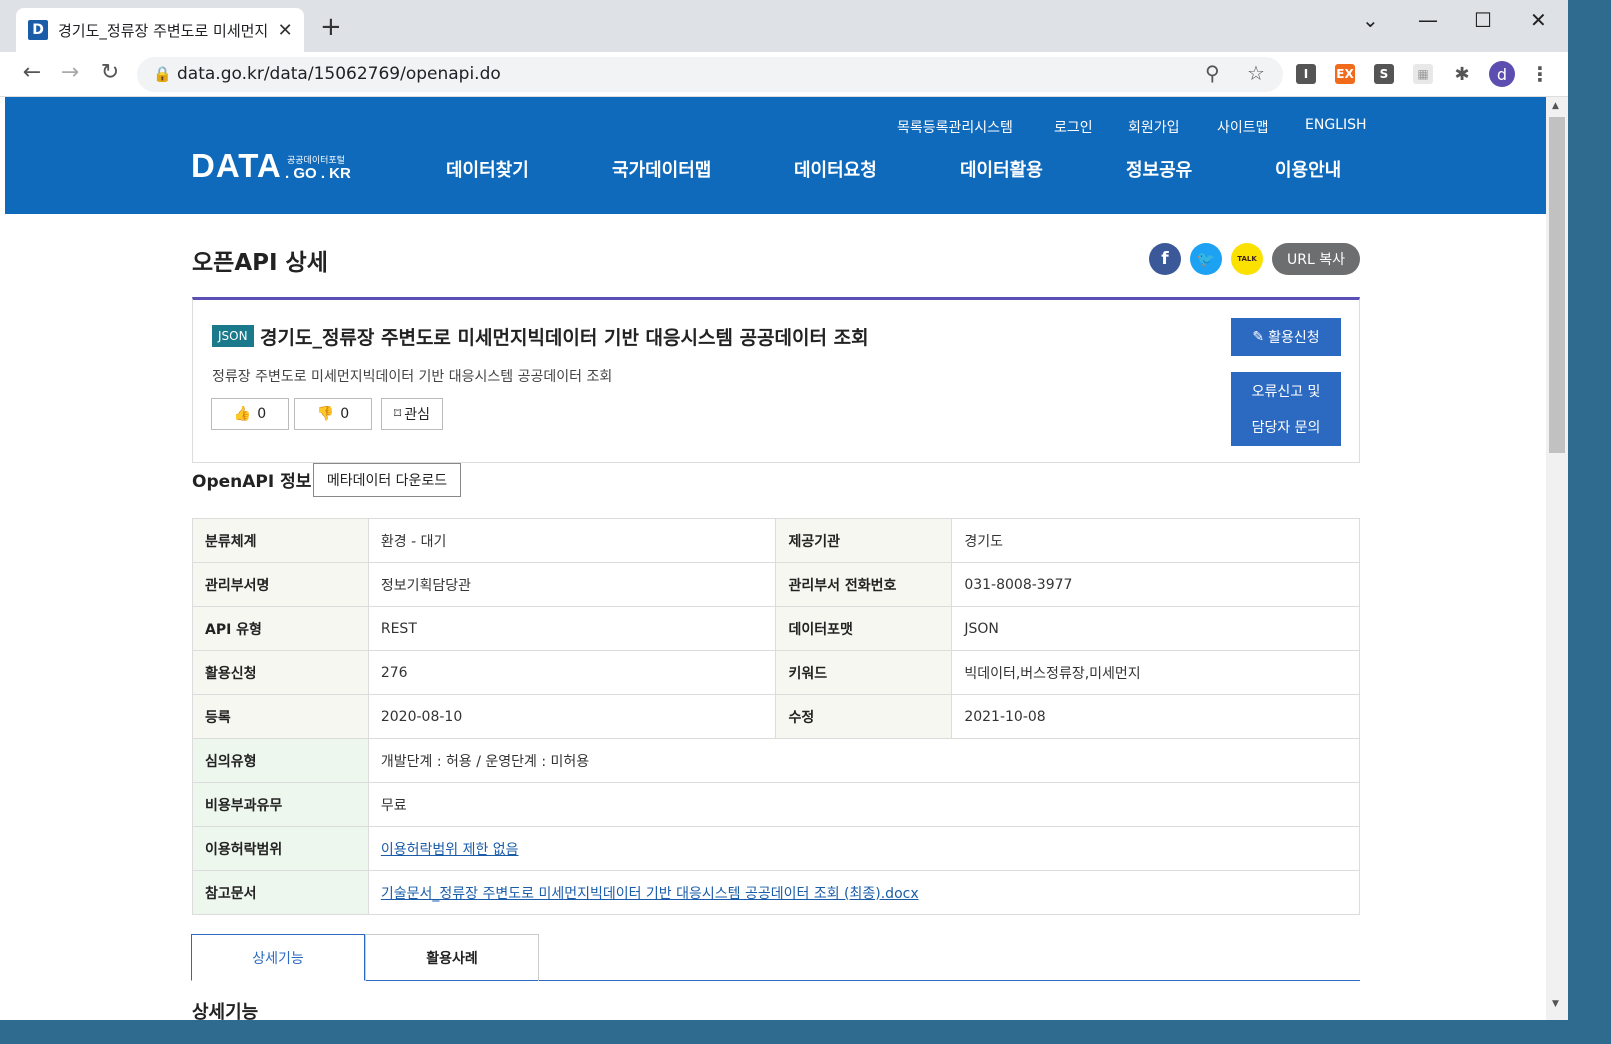 The width and height of the screenshot is (1611, 1044). I want to click on table-row: API 유형 REST 데이터포맷 JSON, so click(776, 628).